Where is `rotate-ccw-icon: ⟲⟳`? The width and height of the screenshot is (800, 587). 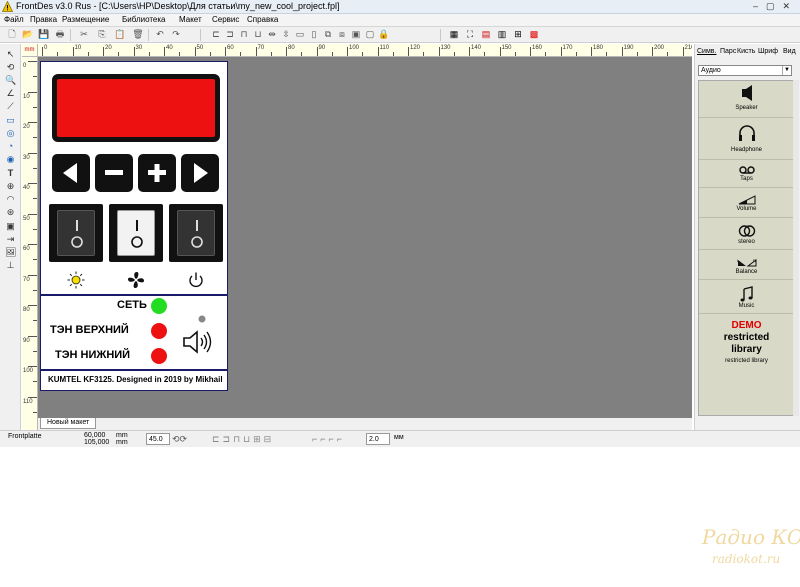
rotate-ccw-icon: ⟲⟳ is located at coordinates (179, 439).